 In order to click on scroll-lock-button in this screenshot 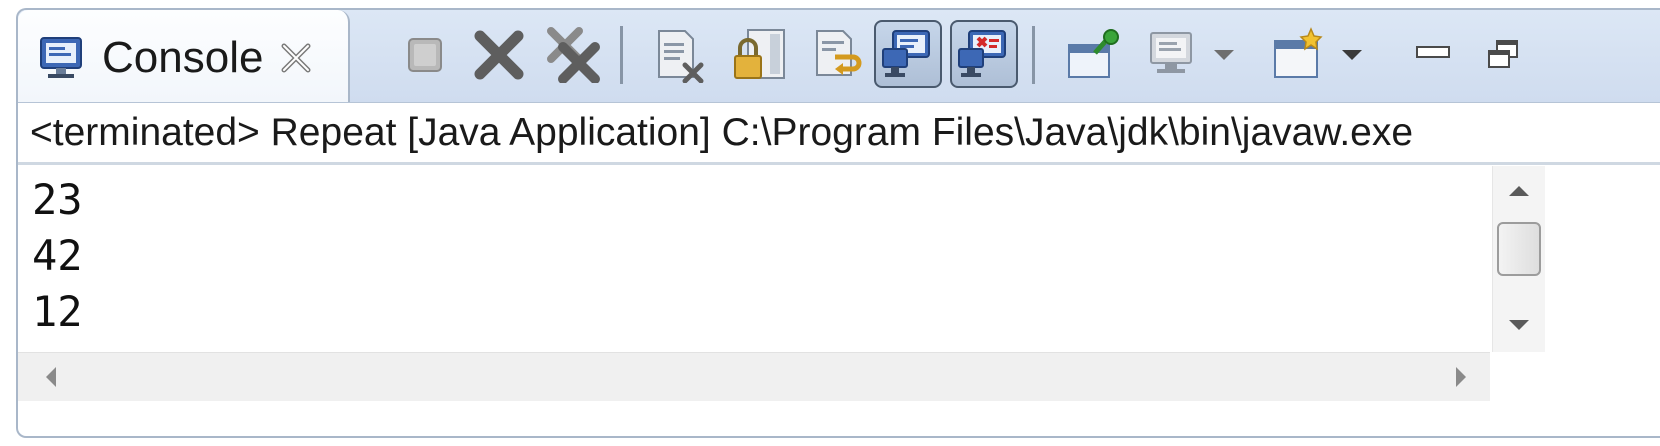, I will do `click(759, 55)`.